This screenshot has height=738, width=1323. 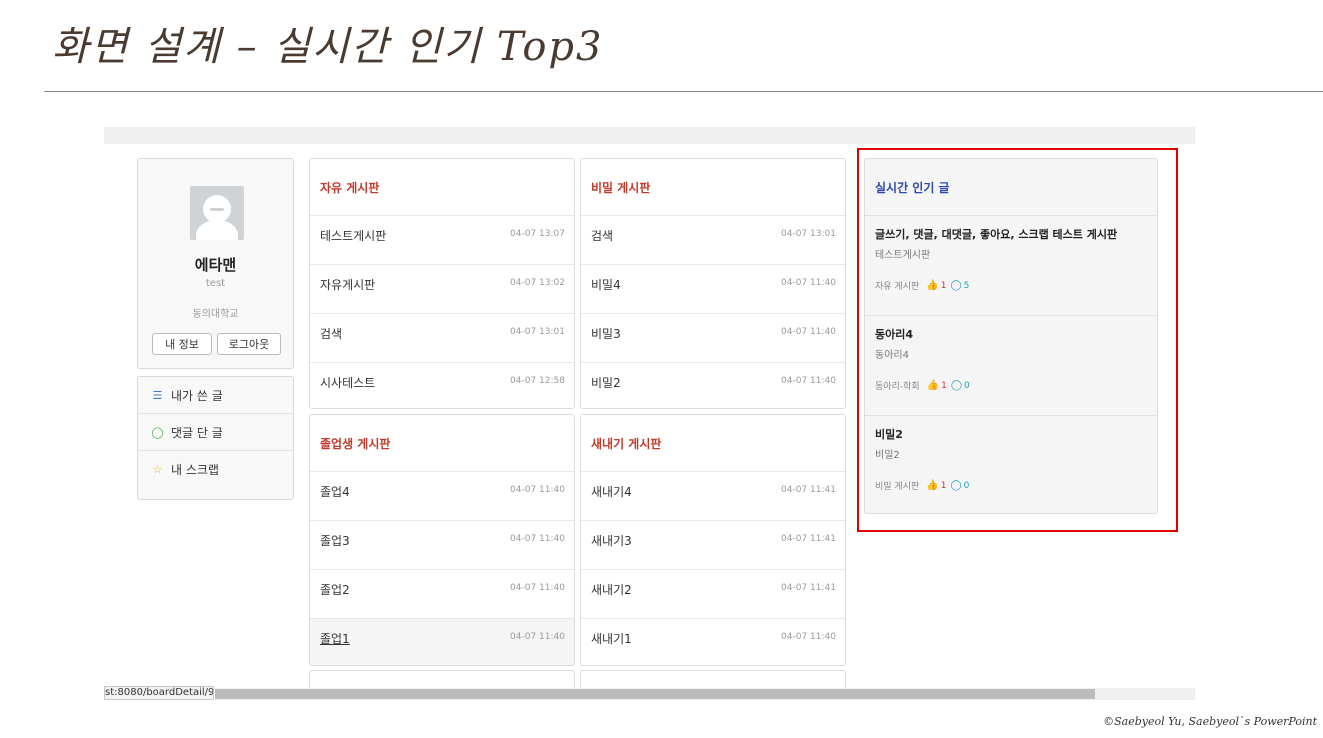 What do you see at coordinates (649, 135) in the screenshot?
I see `browser-top-strip` at bounding box center [649, 135].